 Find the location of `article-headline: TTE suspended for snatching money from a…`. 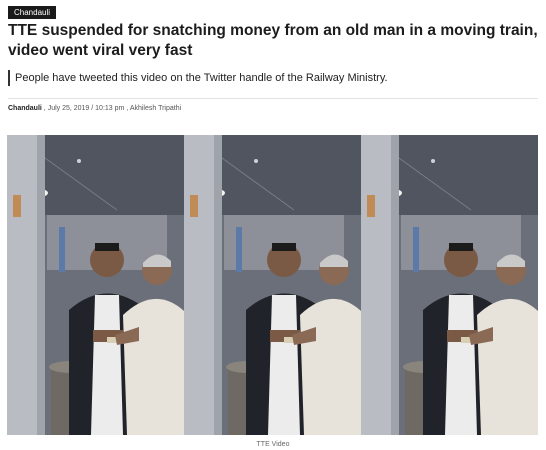

article-headline: TTE suspended for snatching money from a… is located at coordinates (273, 40).